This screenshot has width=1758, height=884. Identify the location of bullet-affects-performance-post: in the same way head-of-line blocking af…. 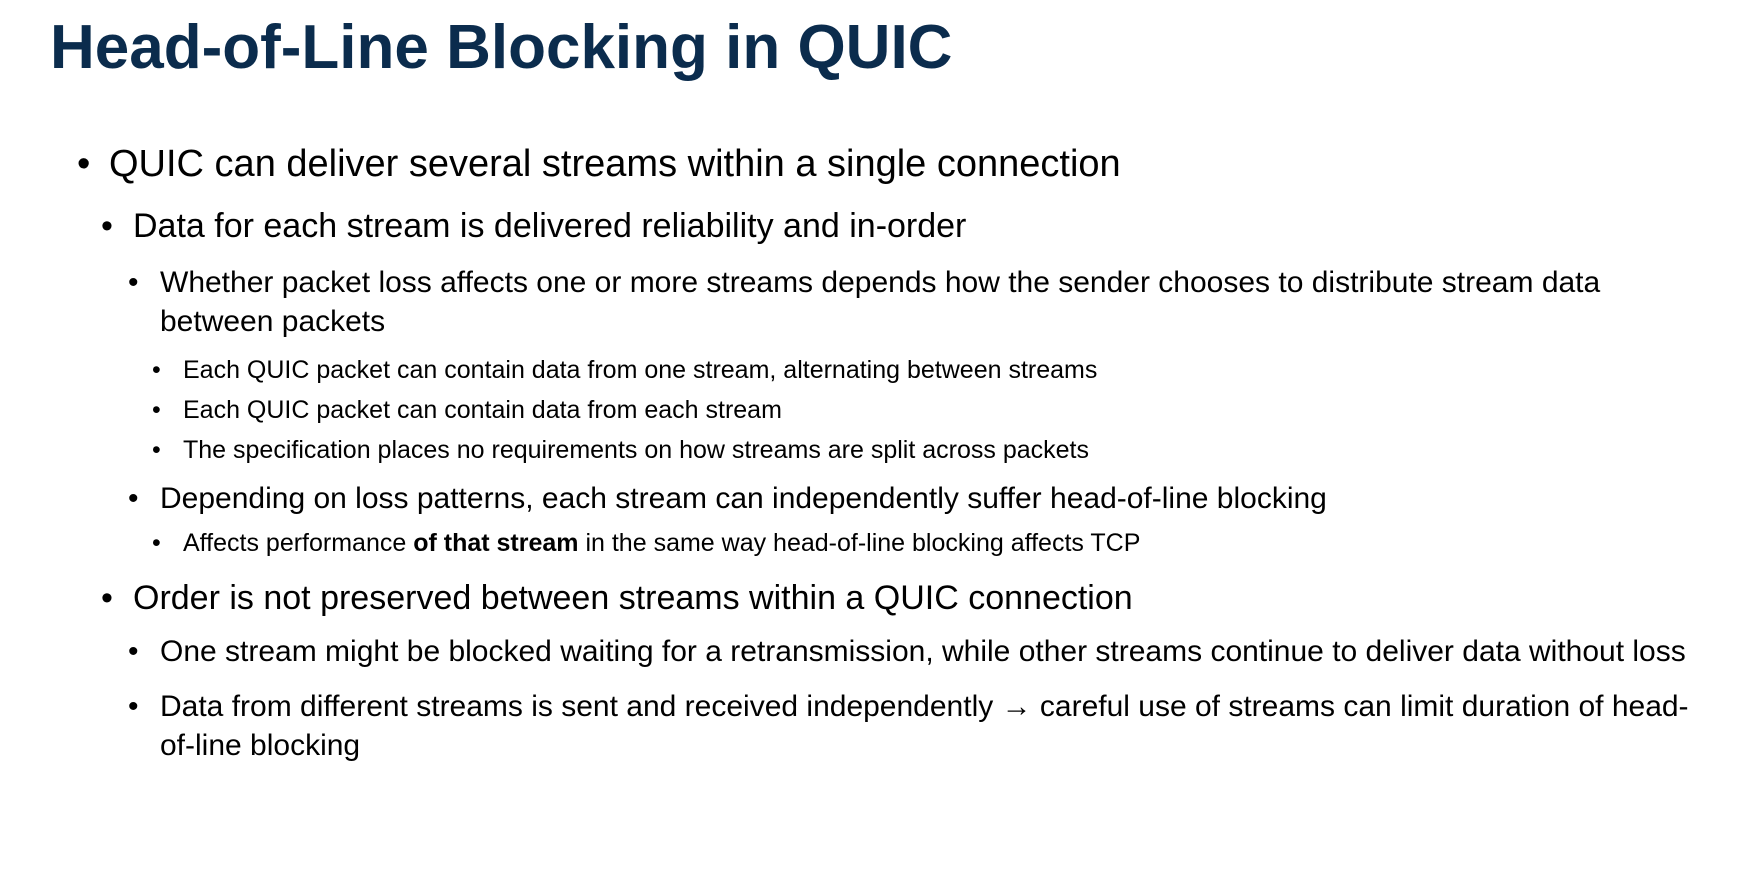
(859, 543).